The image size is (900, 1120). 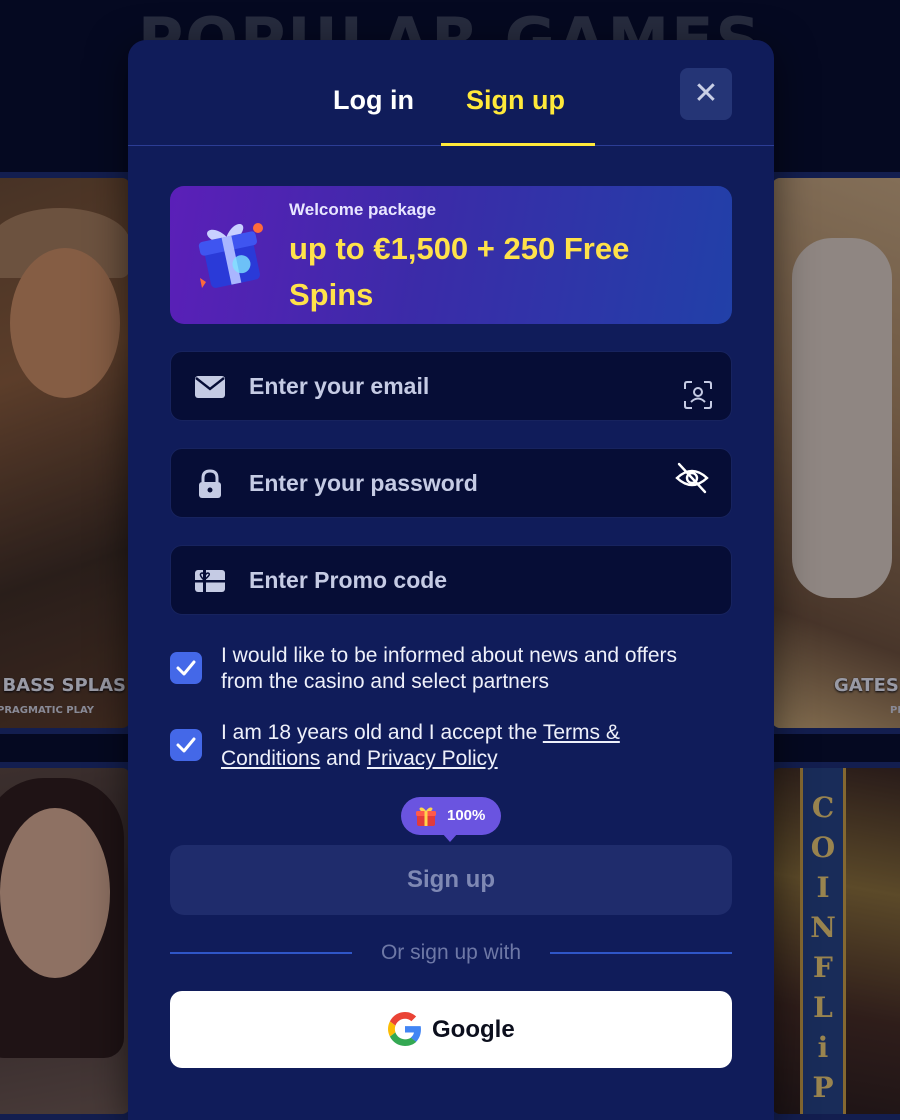 What do you see at coordinates (466, 815) in the screenshot?
I see `bonus-percent: 100%` at bounding box center [466, 815].